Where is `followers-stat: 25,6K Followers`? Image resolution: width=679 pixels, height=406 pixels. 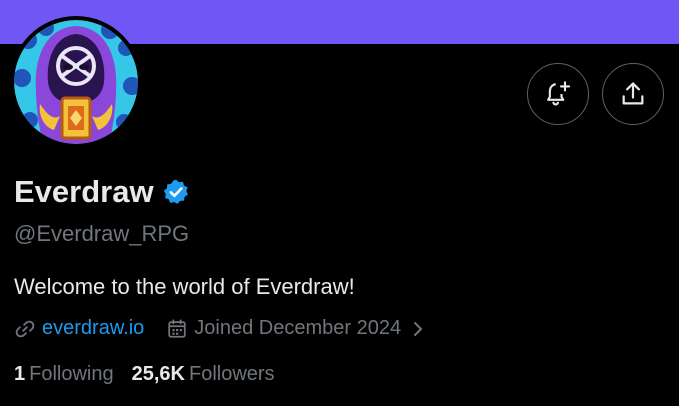
followers-stat: 25,6K Followers is located at coordinates (203, 374).